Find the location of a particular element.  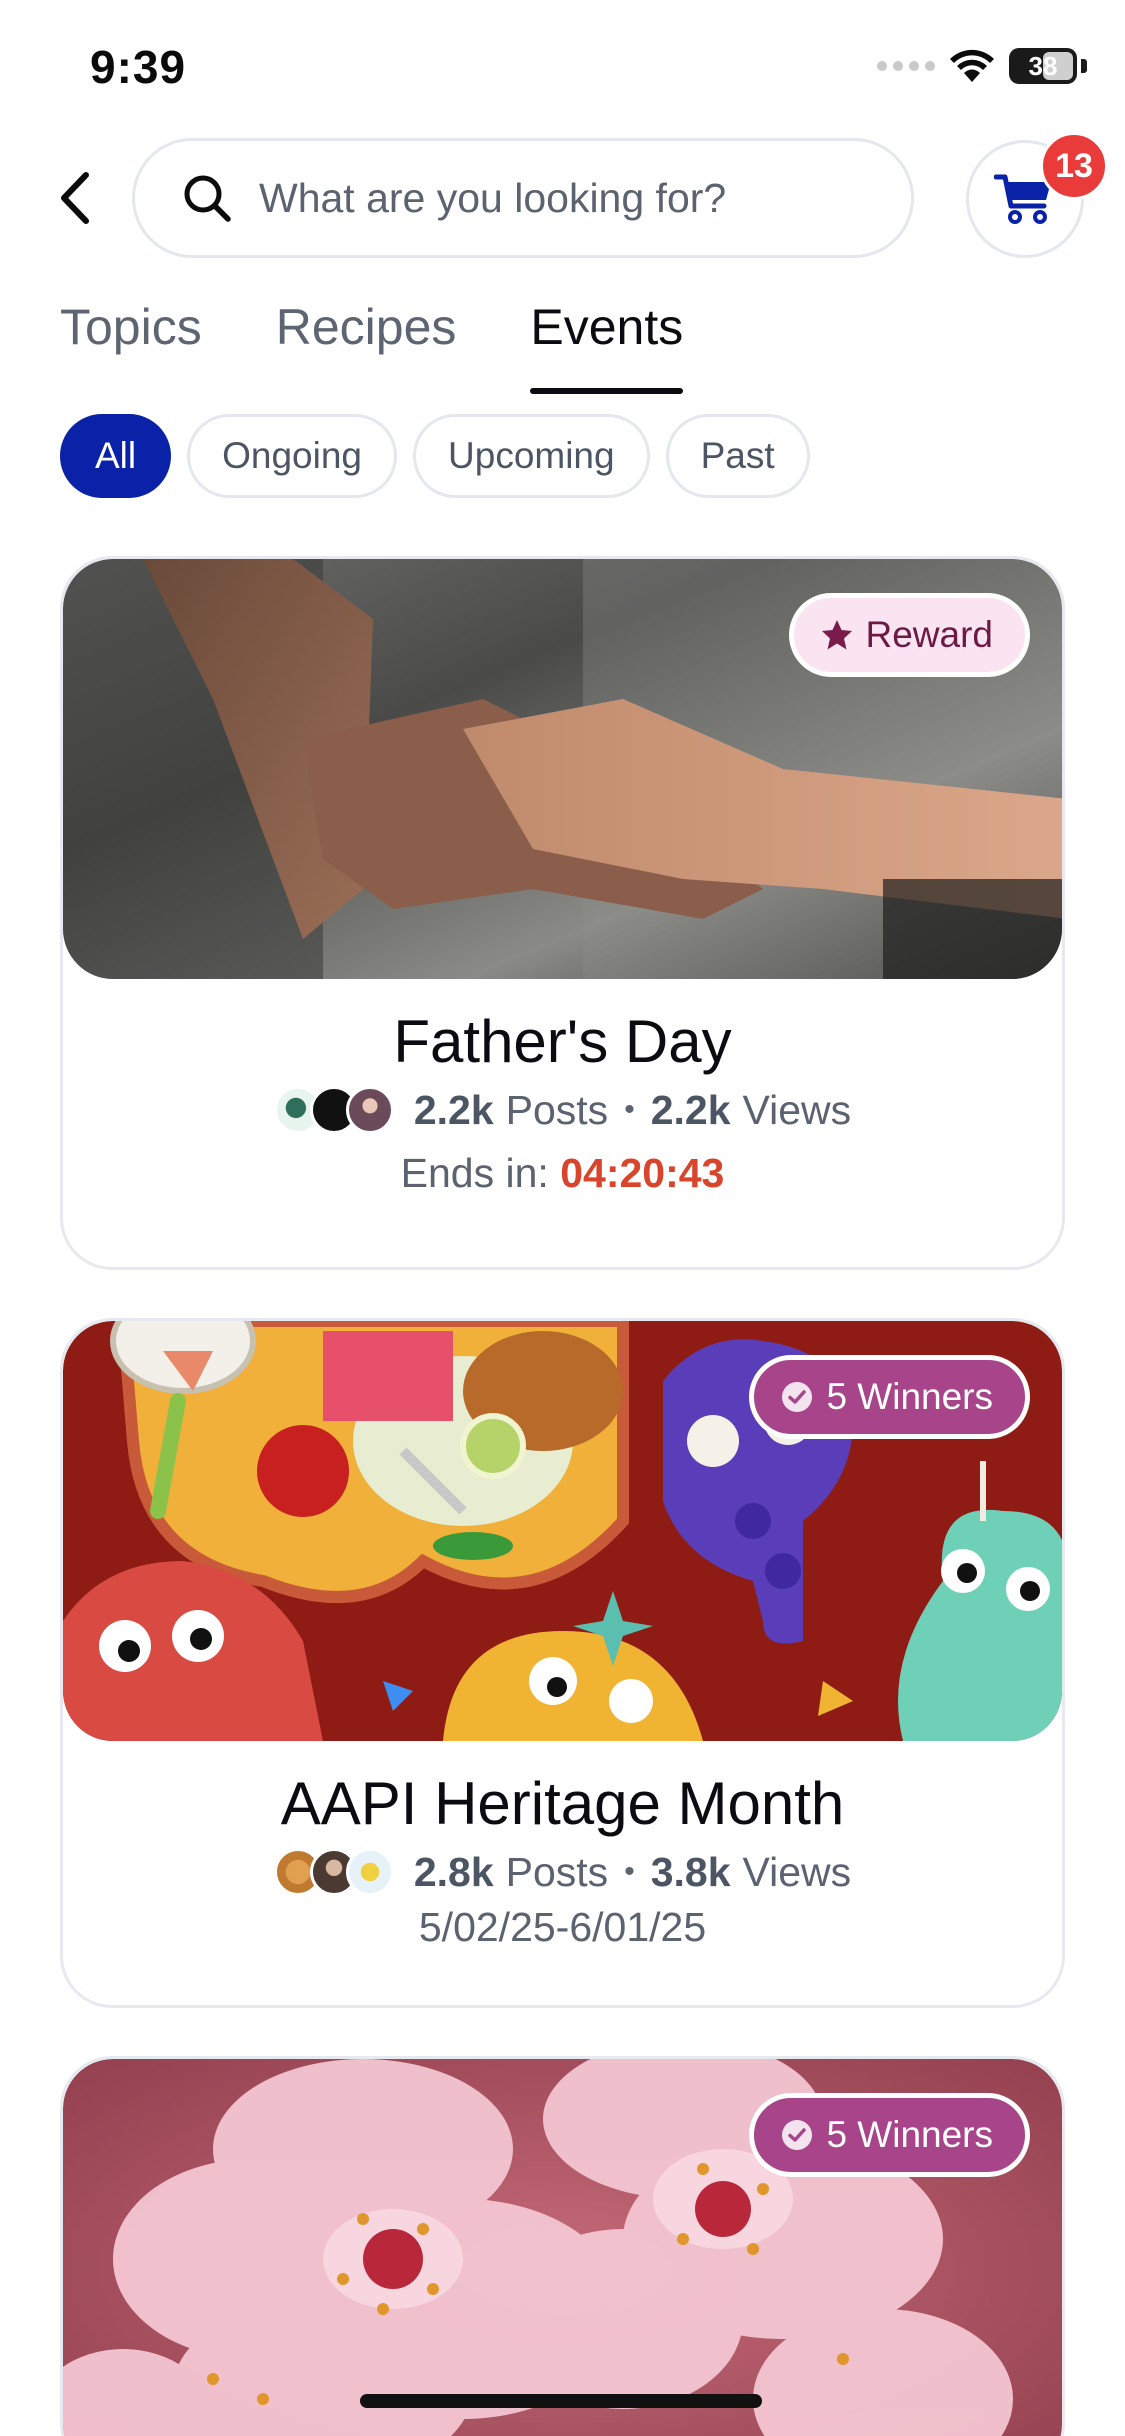

status-time: 9:39 is located at coordinates (138, 67).